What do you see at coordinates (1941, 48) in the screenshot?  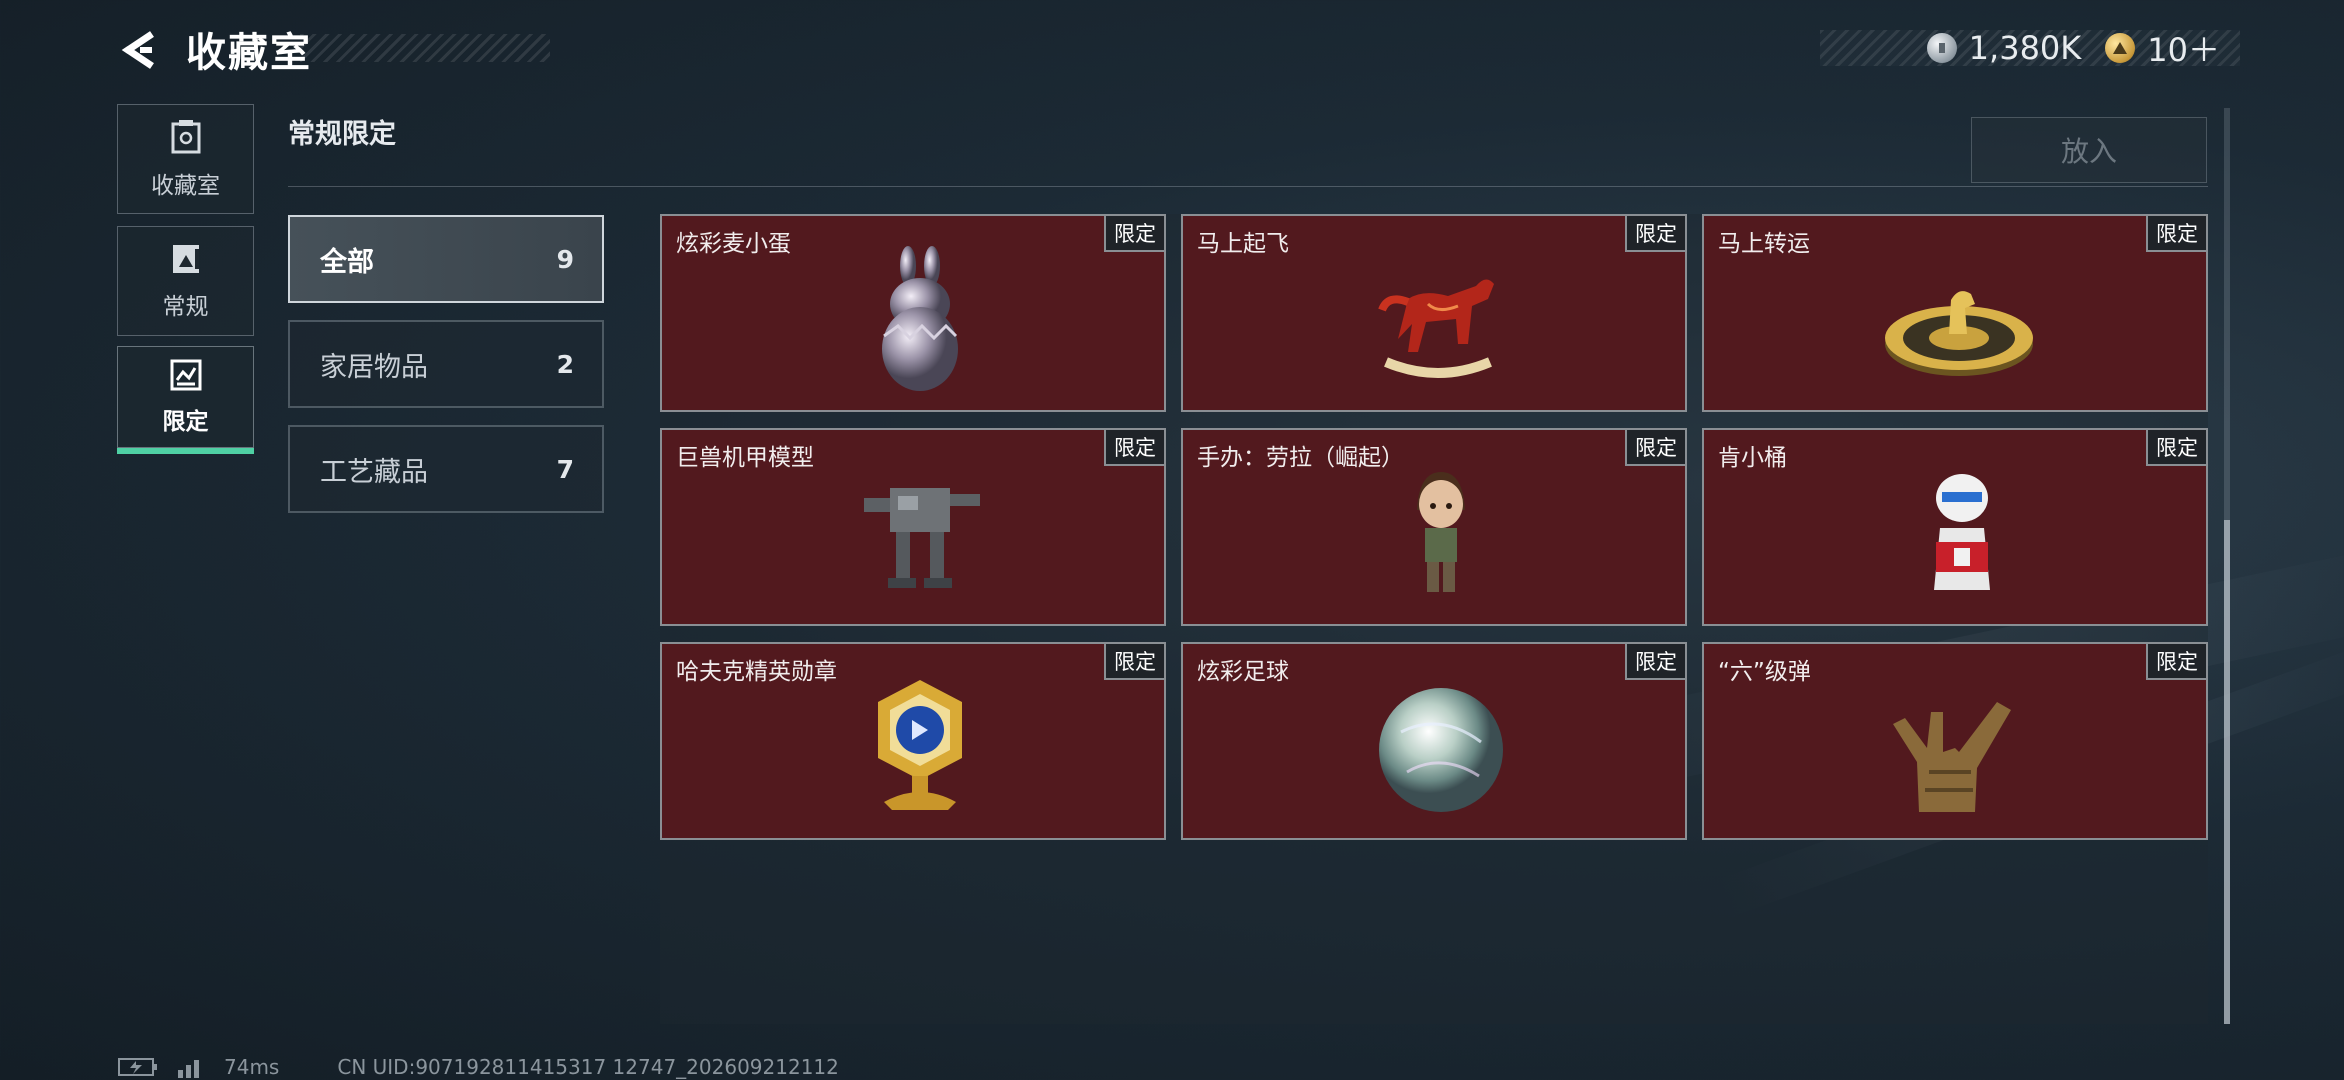 I see `silver-coin-icon` at bounding box center [1941, 48].